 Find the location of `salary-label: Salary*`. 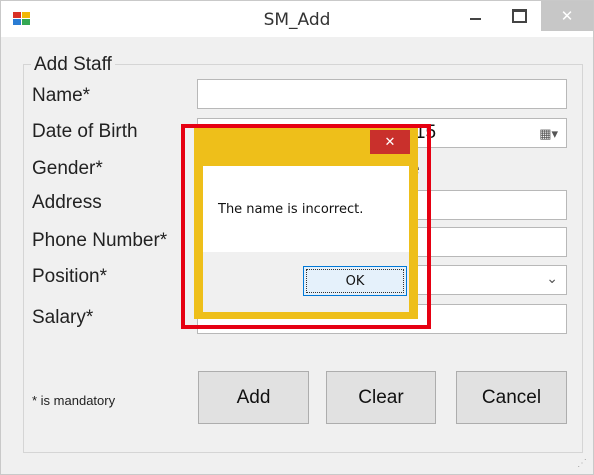

salary-label: Salary* is located at coordinates (63, 317).